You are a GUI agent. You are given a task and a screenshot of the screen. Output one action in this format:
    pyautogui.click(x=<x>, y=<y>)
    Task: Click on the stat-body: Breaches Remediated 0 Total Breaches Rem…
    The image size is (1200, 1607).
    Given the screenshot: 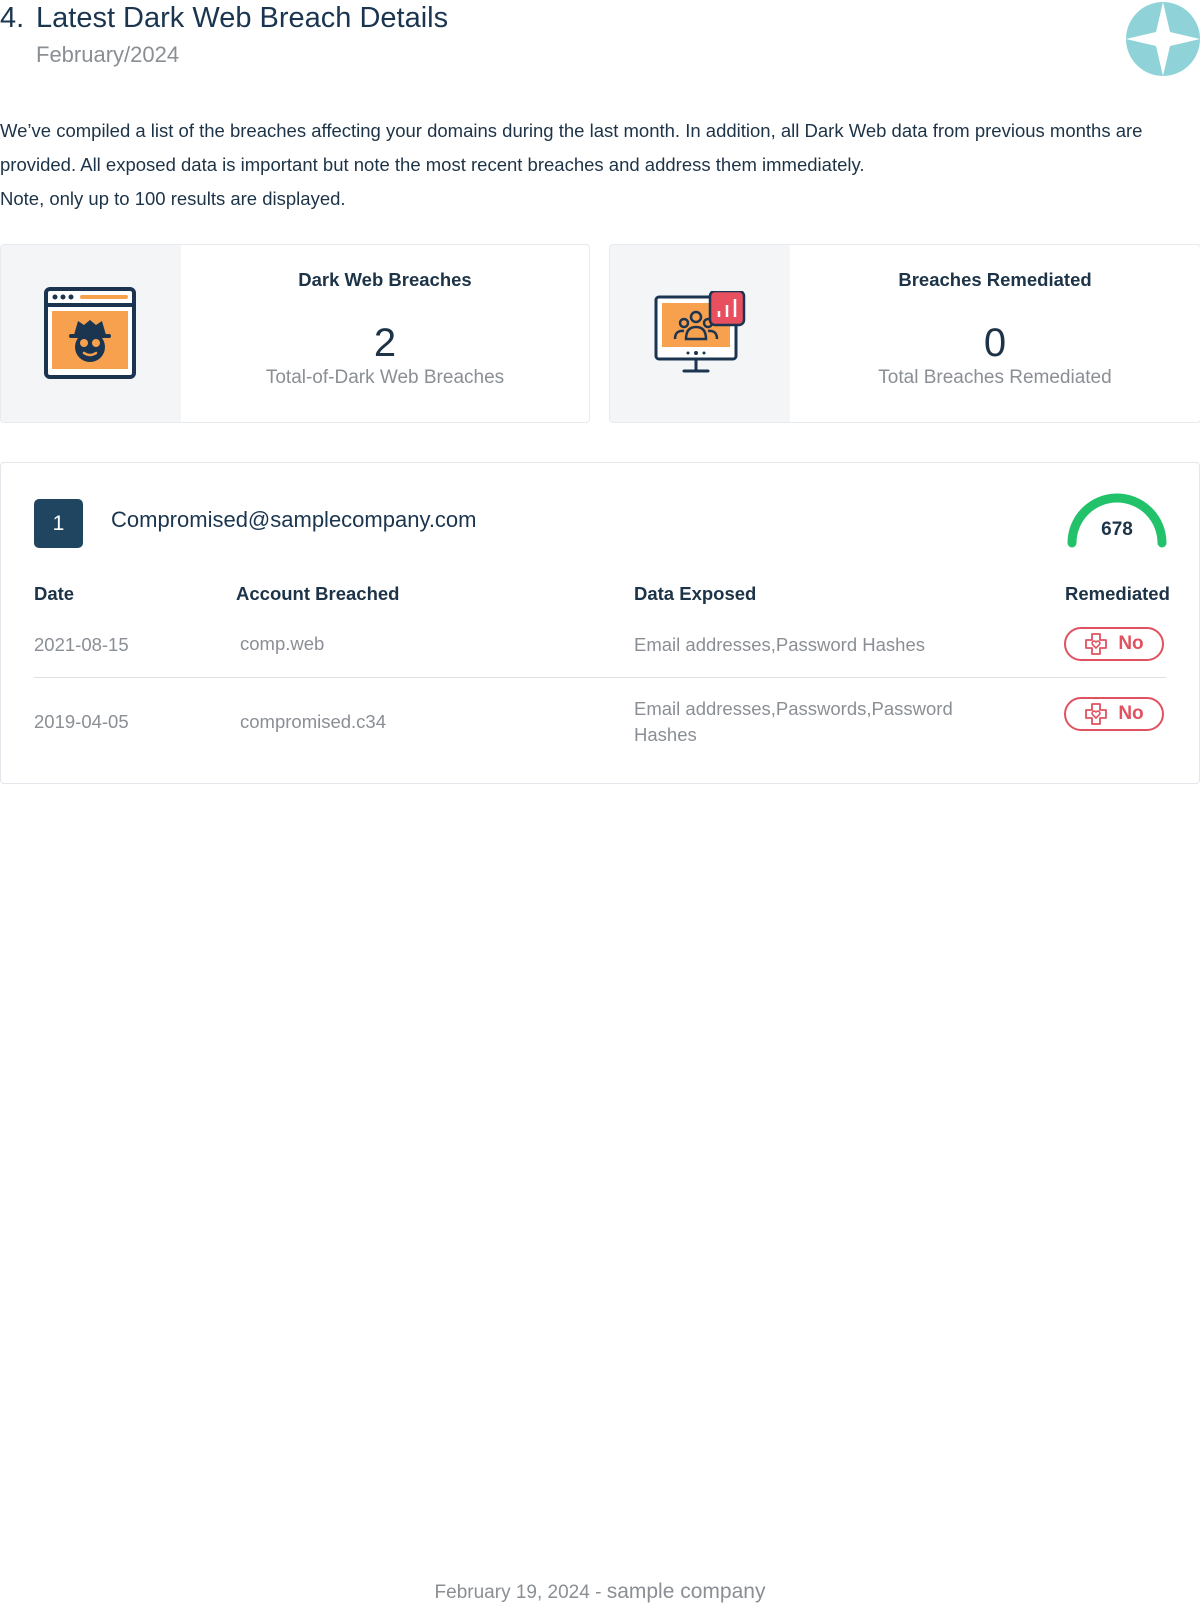 What is the action you would take?
    pyautogui.click(x=995, y=333)
    